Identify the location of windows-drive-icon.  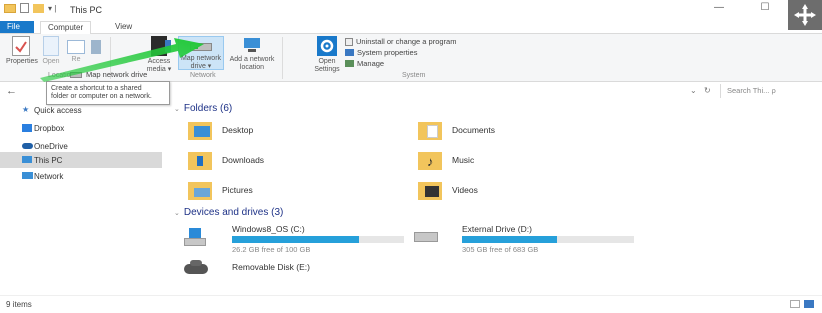
(195, 237).